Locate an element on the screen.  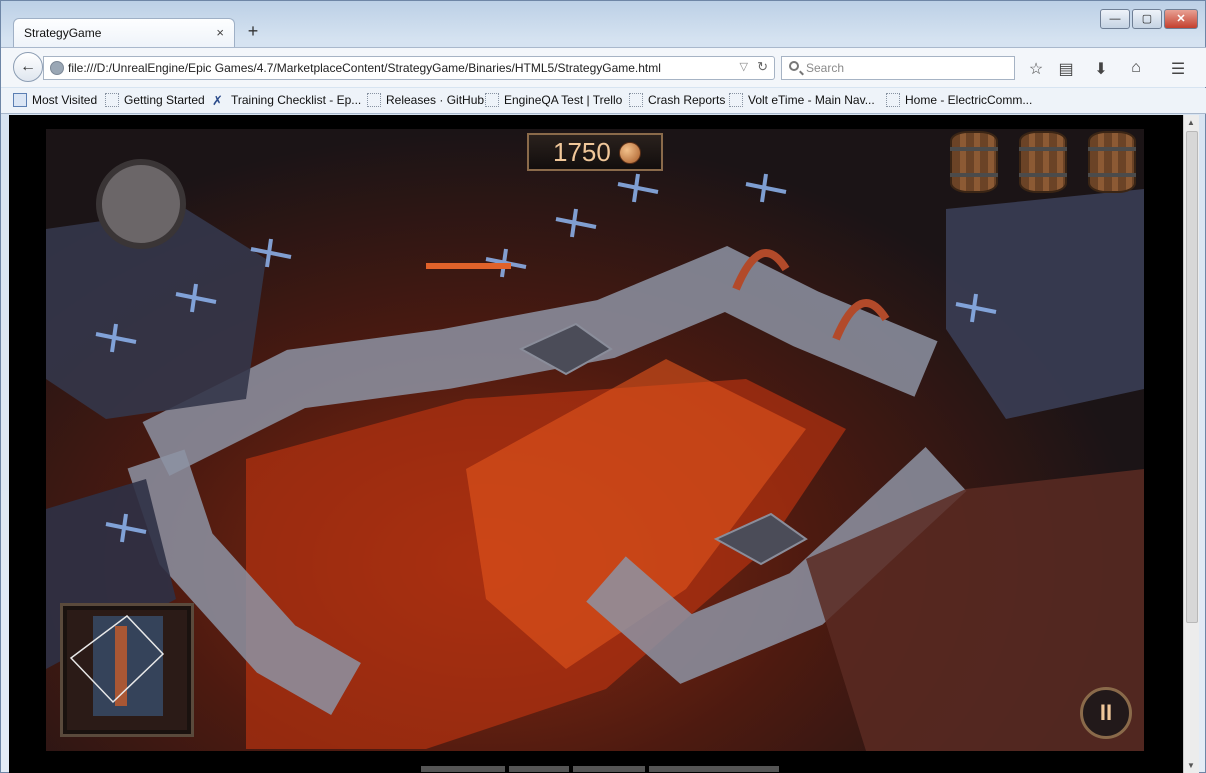
search-input: Search is located at coordinates (898, 68).